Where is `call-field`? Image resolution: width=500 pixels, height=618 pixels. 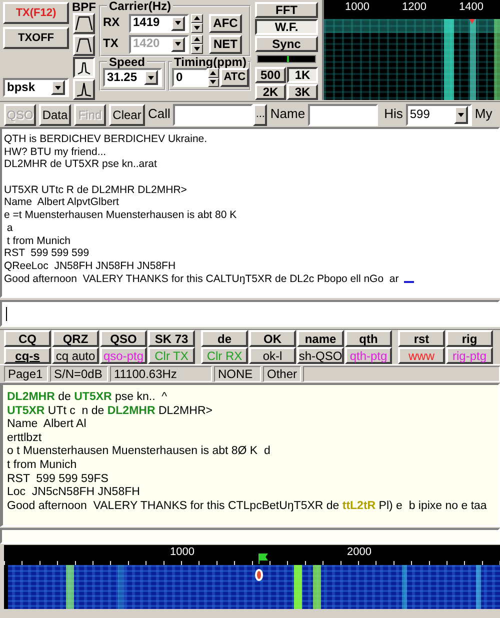
call-field is located at coordinates (213, 115).